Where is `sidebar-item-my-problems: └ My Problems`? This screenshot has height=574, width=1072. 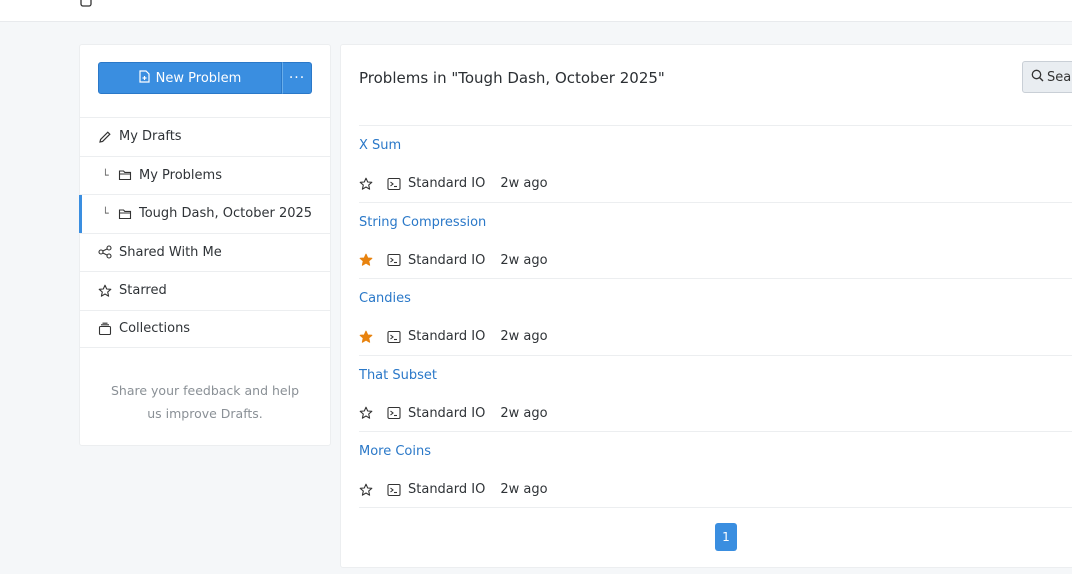
sidebar-item-my-problems: └ My Problems is located at coordinates (205, 175).